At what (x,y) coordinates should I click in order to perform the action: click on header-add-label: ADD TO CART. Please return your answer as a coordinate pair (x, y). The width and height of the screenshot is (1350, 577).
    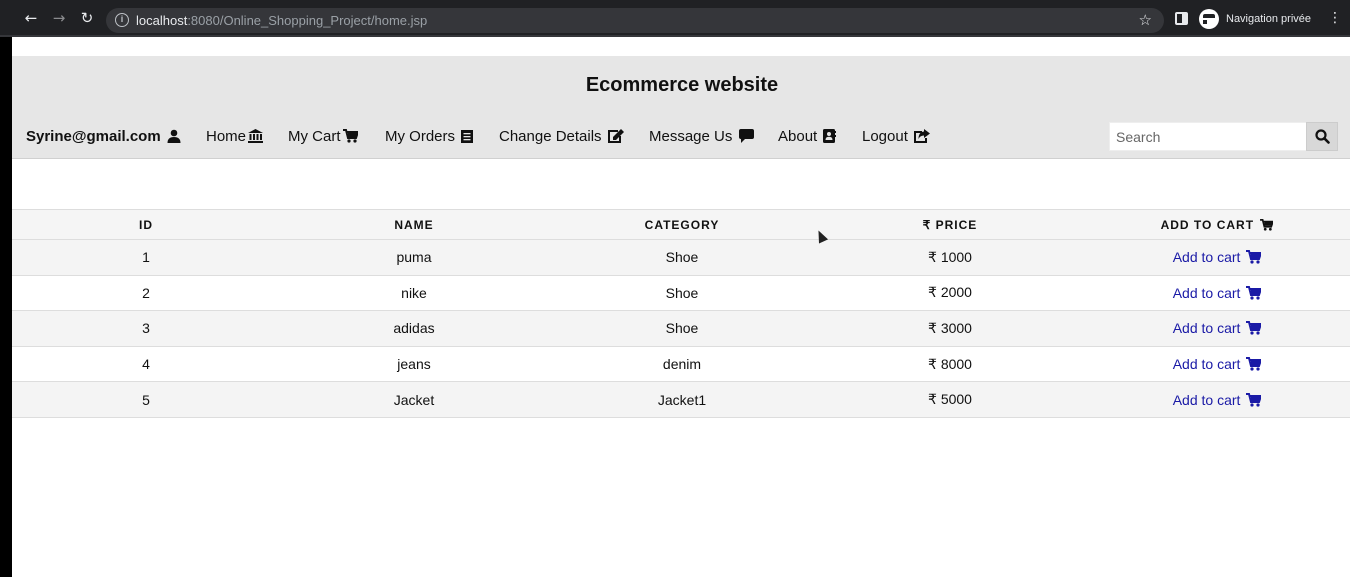
    Looking at the image, I should click on (1207, 224).